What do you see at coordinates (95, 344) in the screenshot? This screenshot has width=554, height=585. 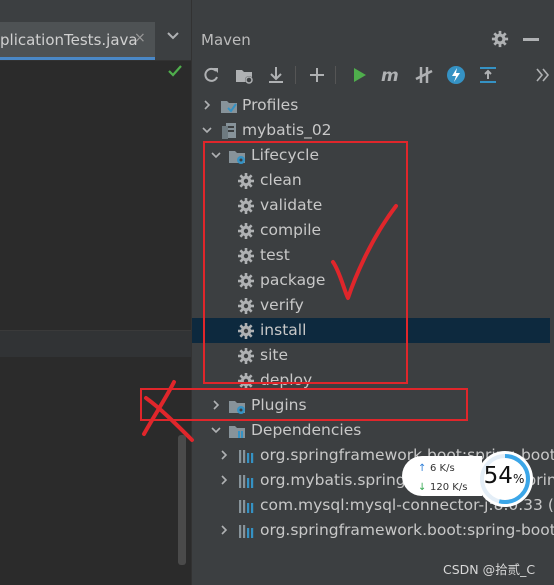 I see `editor-divider` at bounding box center [95, 344].